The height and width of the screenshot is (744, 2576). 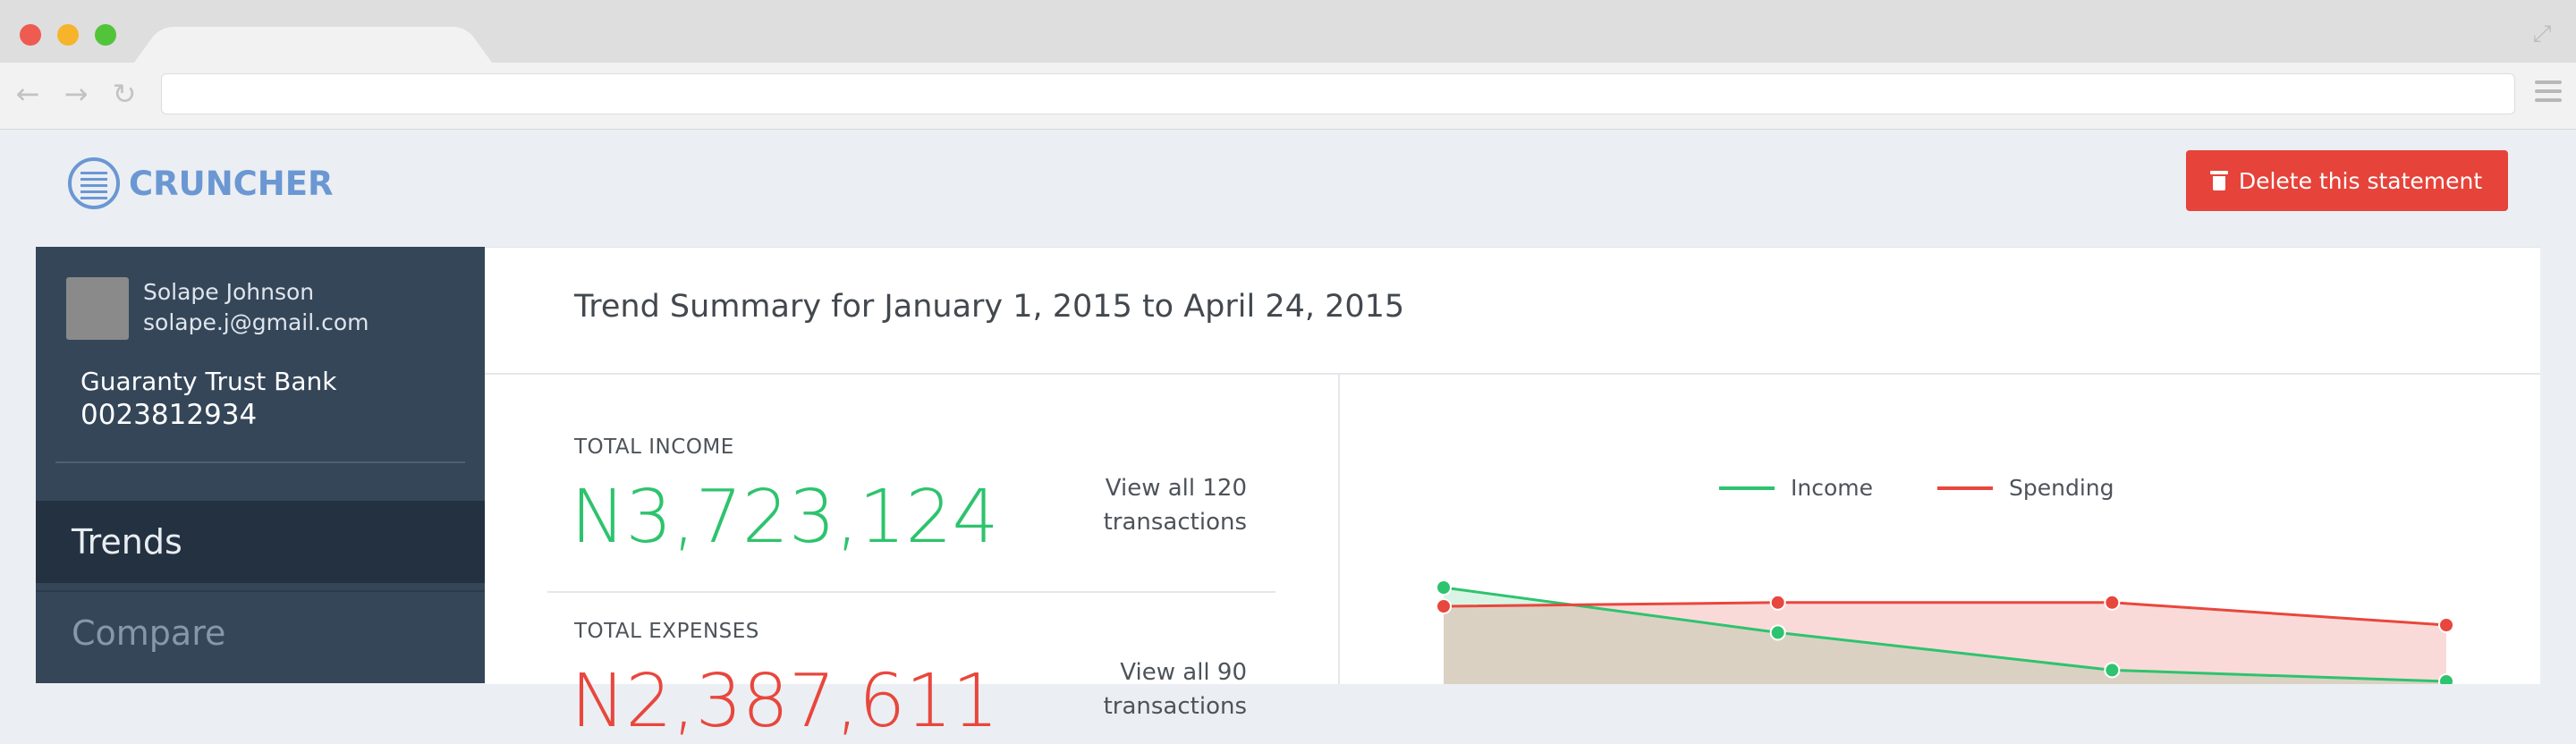 What do you see at coordinates (1176, 488) in the screenshot?
I see `view-income-link-line1: View all 120` at bounding box center [1176, 488].